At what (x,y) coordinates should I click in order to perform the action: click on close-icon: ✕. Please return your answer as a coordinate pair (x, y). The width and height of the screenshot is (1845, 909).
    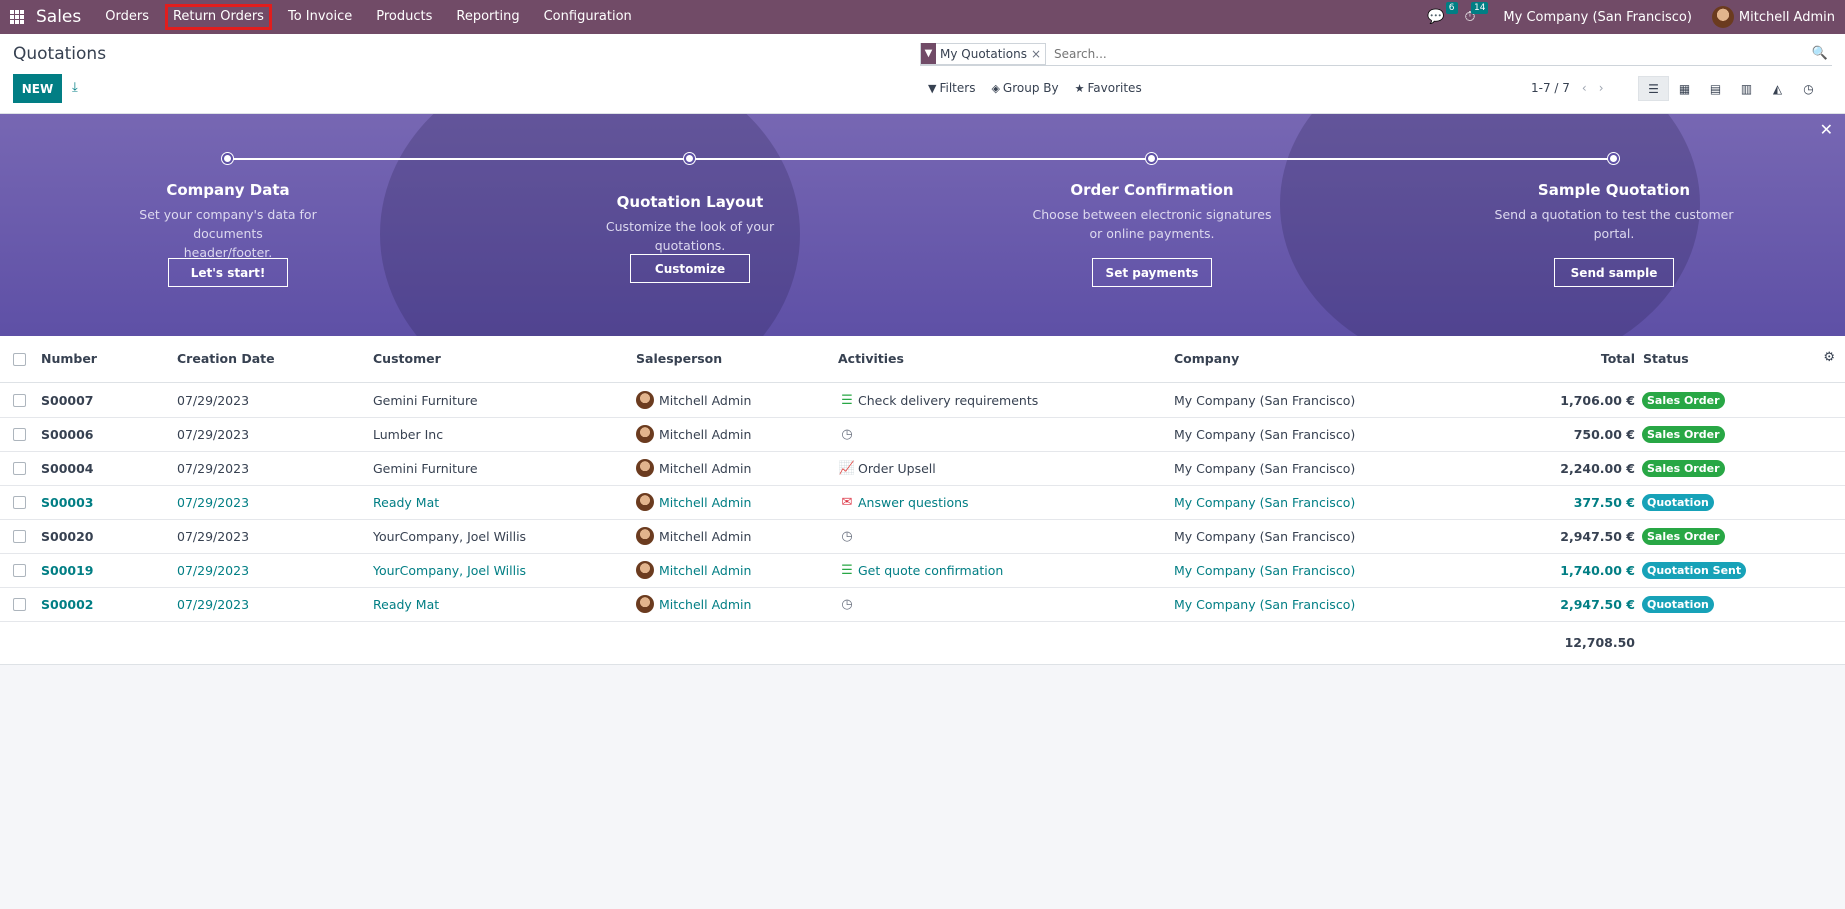
    Looking at the image, I should click on (1826, 129).